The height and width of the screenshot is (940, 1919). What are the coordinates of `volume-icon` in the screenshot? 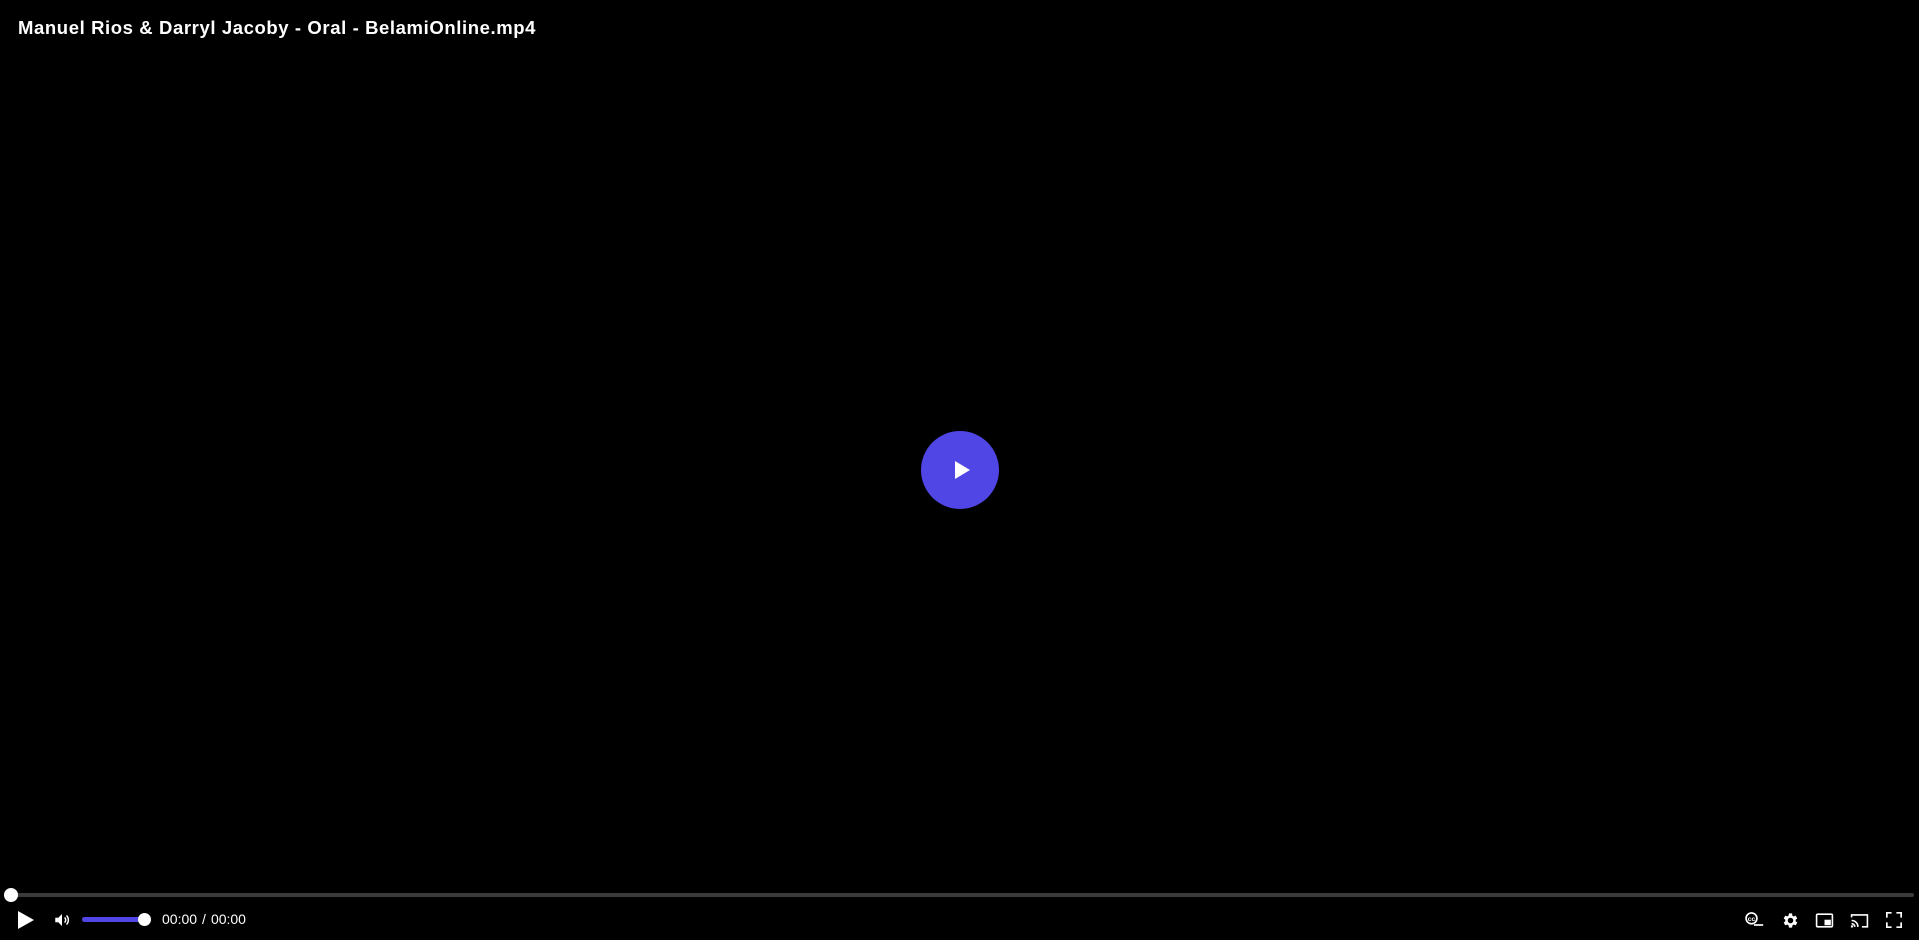 It's located at (62, 920).